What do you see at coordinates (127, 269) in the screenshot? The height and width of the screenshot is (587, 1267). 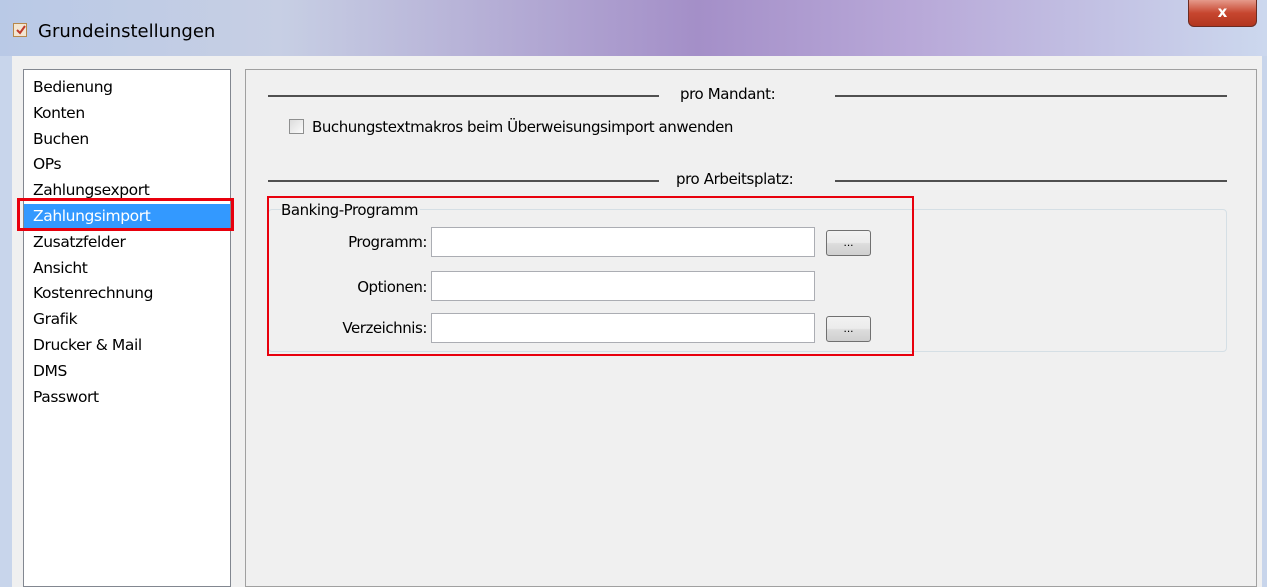 I see `category-item-ansicht: Ansicht` at bounding box center [127, 269].